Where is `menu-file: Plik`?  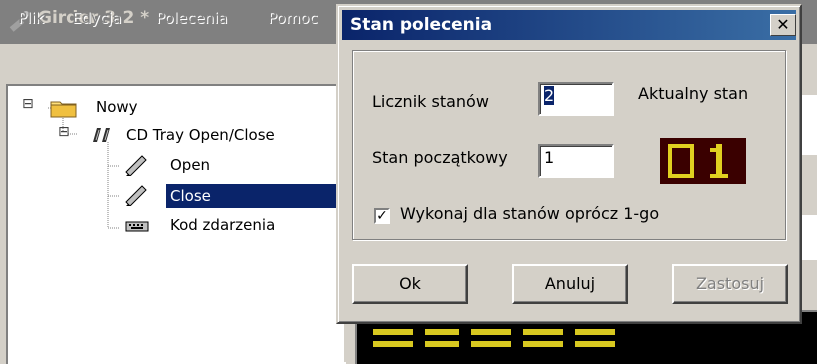 menu-file: Plik is located at coordinates (31, 18).